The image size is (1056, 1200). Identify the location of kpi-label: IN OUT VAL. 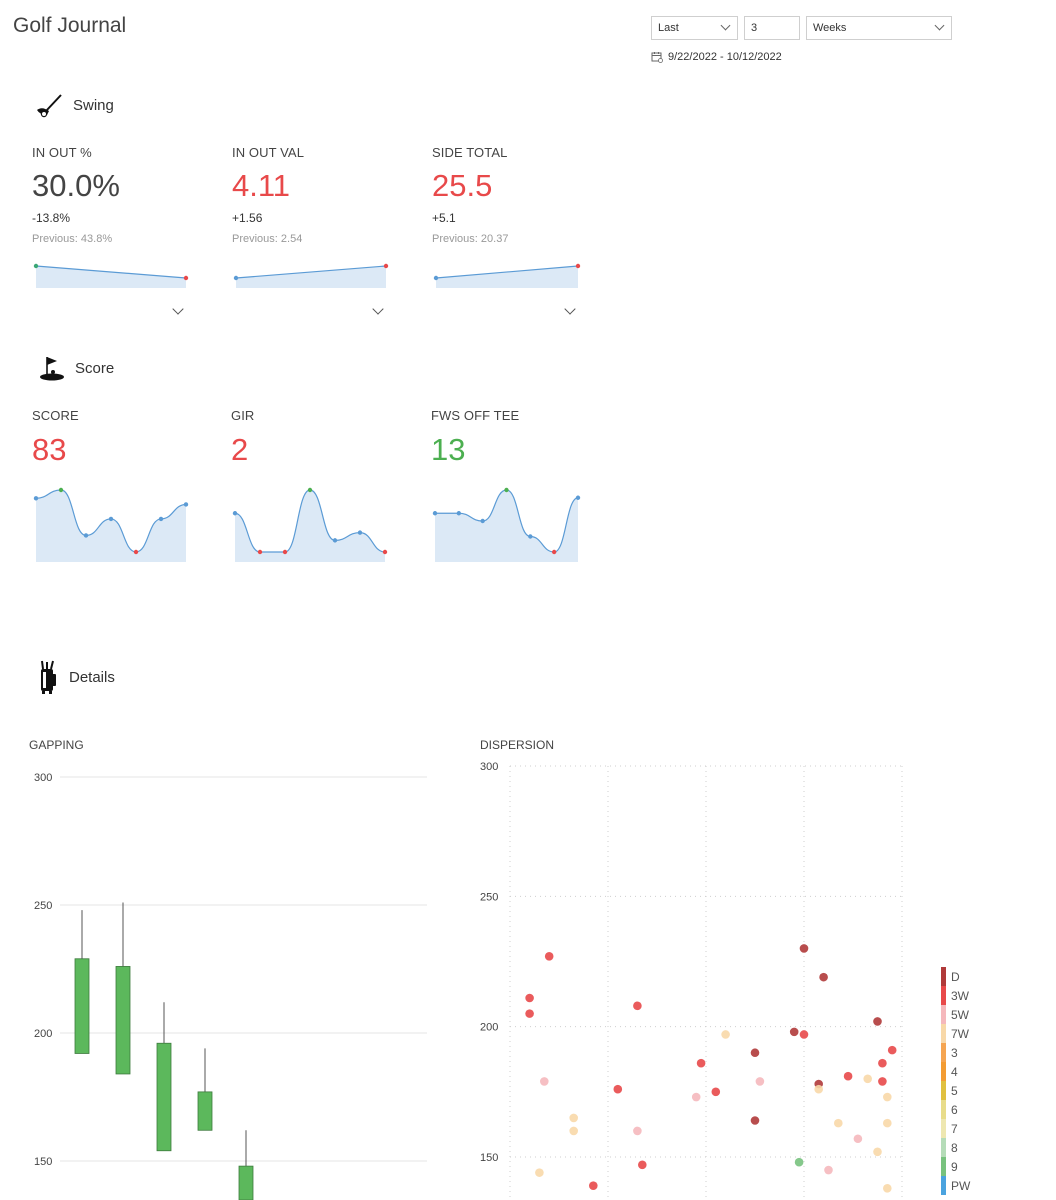
(268, 152).